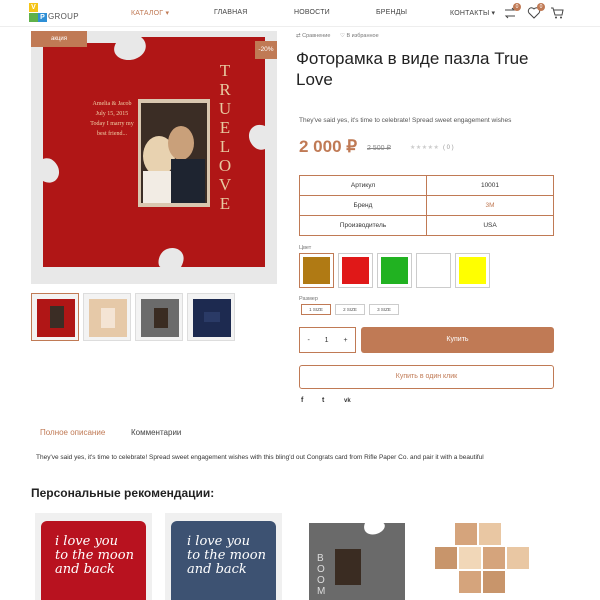 Image resolution: width=600 pixels, height=600 pixels. What do you see at coordinates (379, 148) in the screenshot?
I see `old-price: 2 500 ₽` at bounding box center [379, 148].